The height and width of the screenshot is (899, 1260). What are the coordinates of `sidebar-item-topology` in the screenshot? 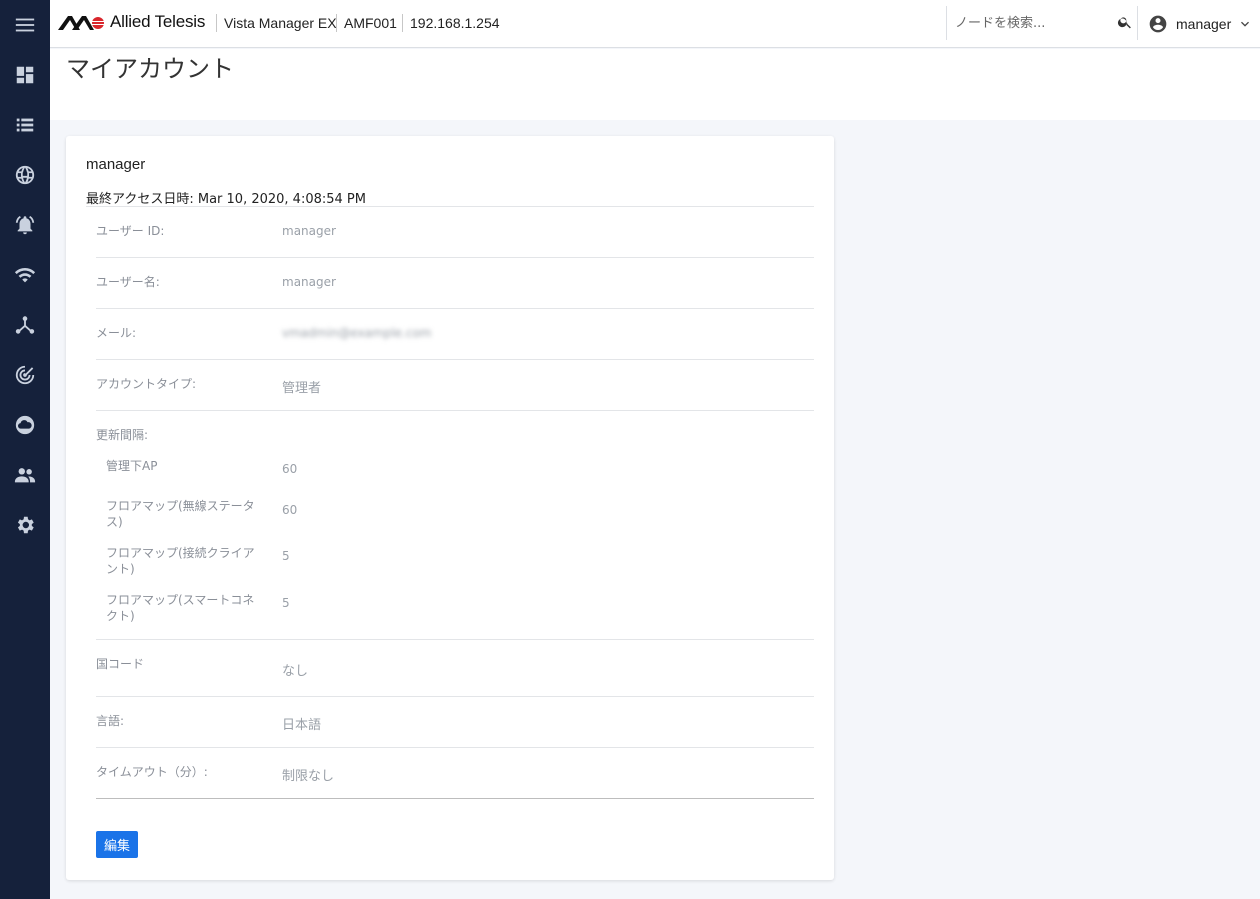 It's located at (25, 325).